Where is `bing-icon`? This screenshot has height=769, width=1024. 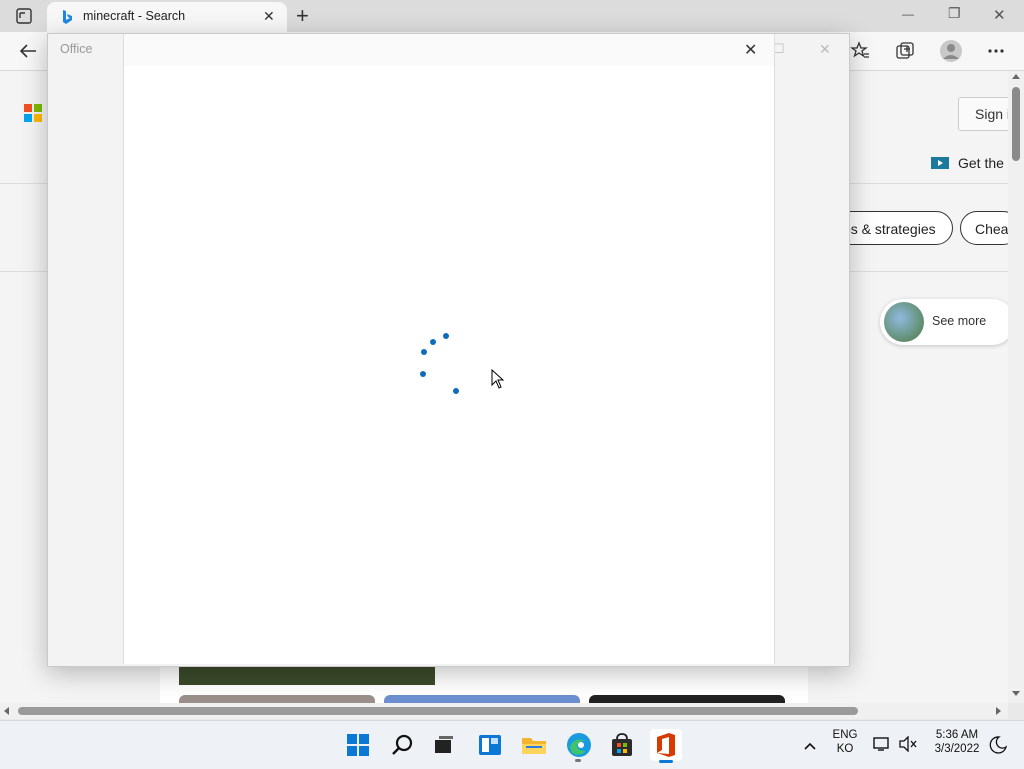
bing-icon is located at coordinates (67, 17).